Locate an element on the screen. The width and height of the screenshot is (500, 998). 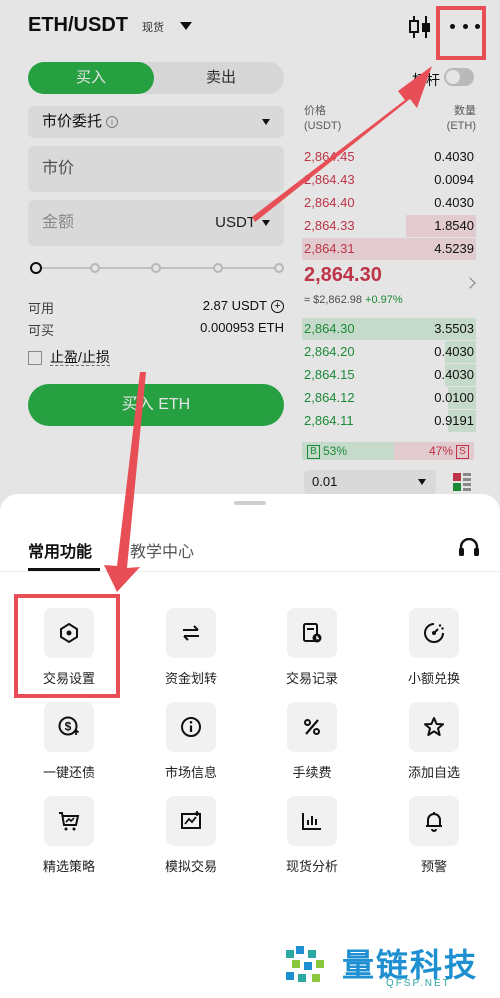
tool-label: 交易记录 is located at coordinates (311, 678).